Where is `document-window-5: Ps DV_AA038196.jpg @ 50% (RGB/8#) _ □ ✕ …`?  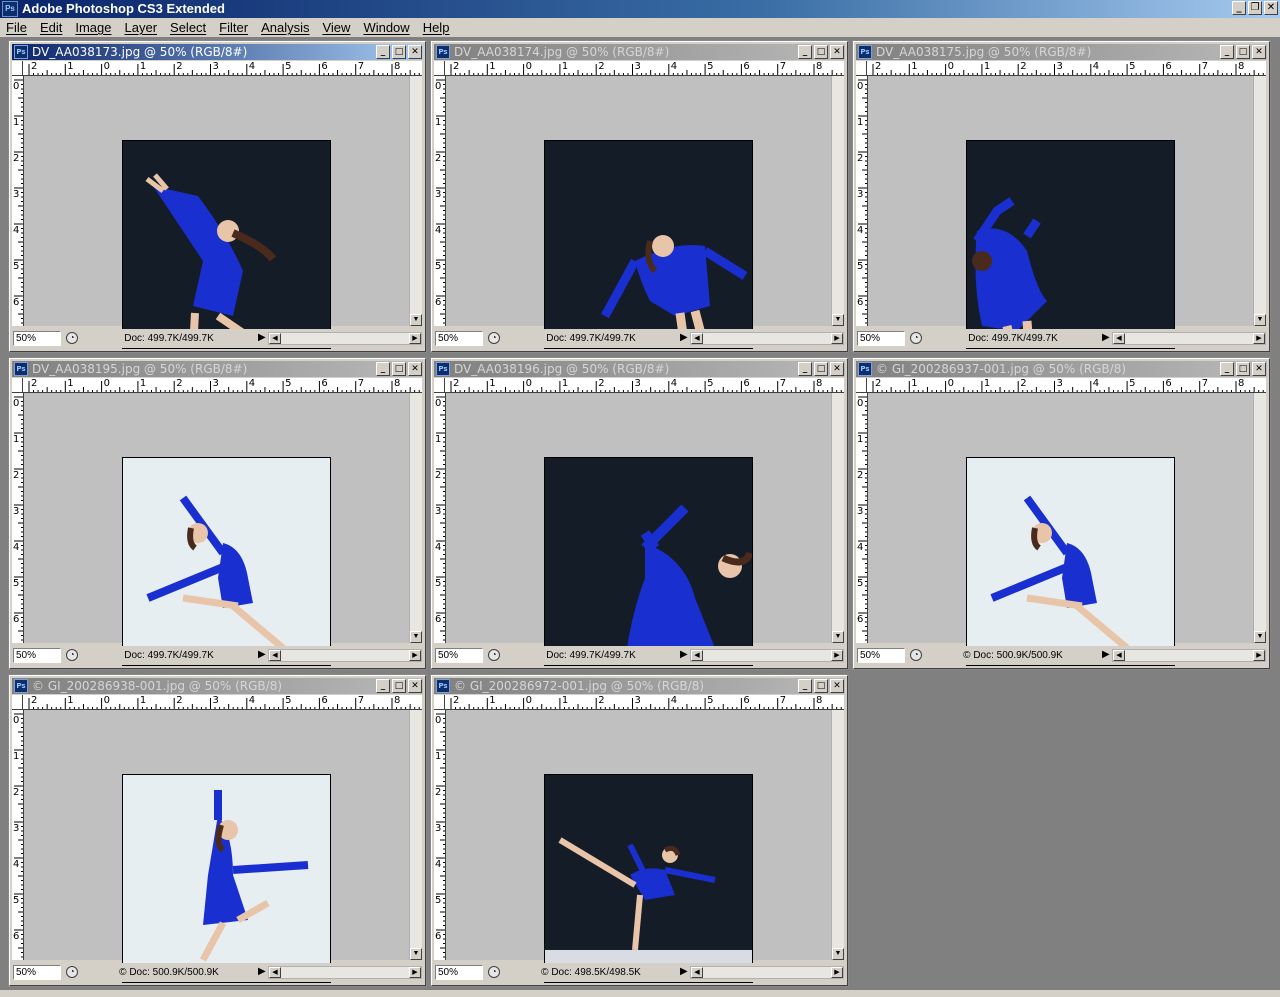
document-window-5: Ps DV_AA038196.jpg @ 50% (RGB/8#) _ □ ✕ … is located at coordinates (639, 513).